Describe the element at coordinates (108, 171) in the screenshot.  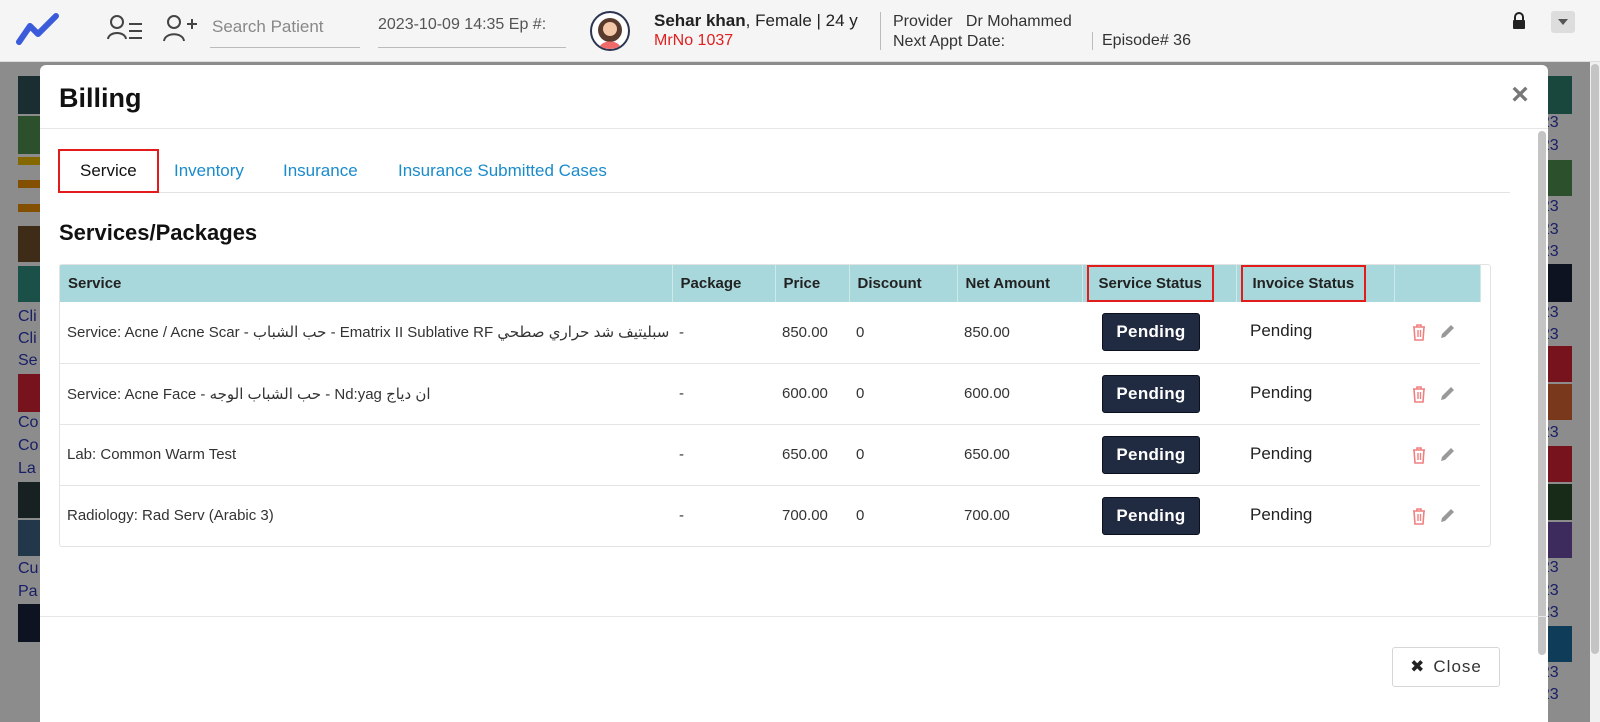
I see `tab-service: Service` at that location.